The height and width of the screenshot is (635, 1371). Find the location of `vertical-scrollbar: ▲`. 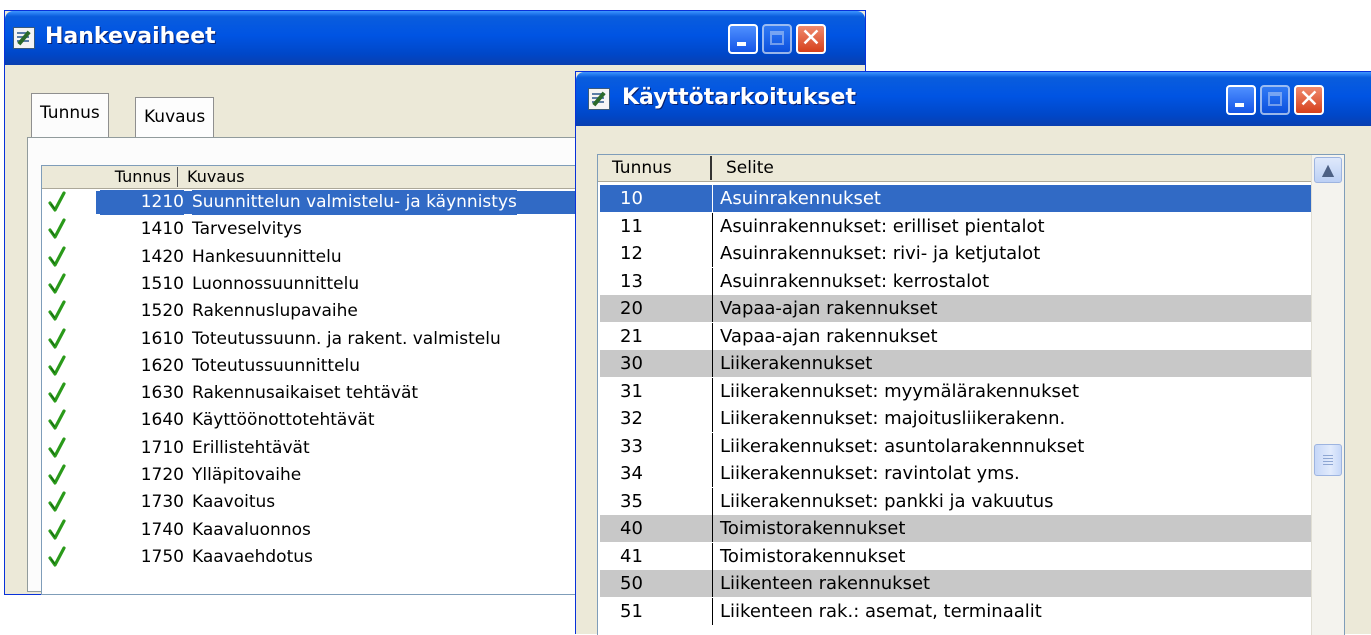

vertical-scrollbar: ▲ is located at coordinates (1327, 395).